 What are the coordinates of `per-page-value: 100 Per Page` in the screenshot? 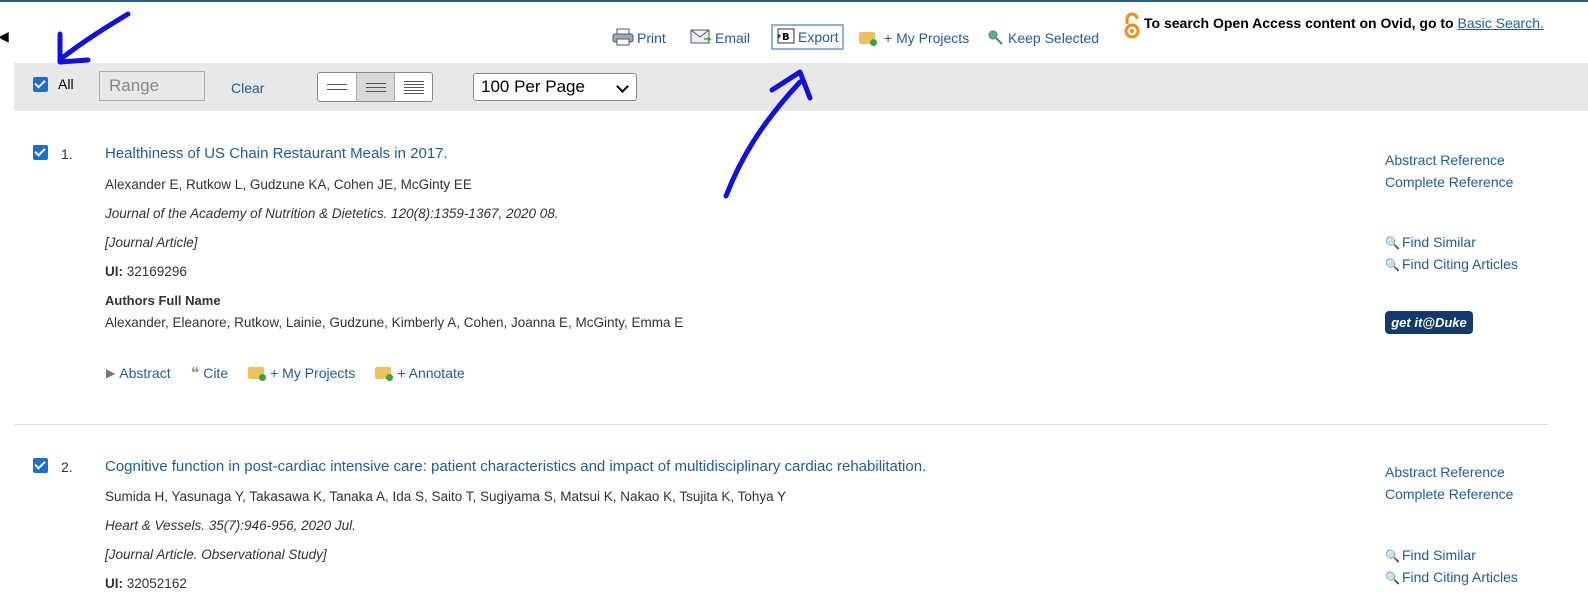 It's located at (533, 86).